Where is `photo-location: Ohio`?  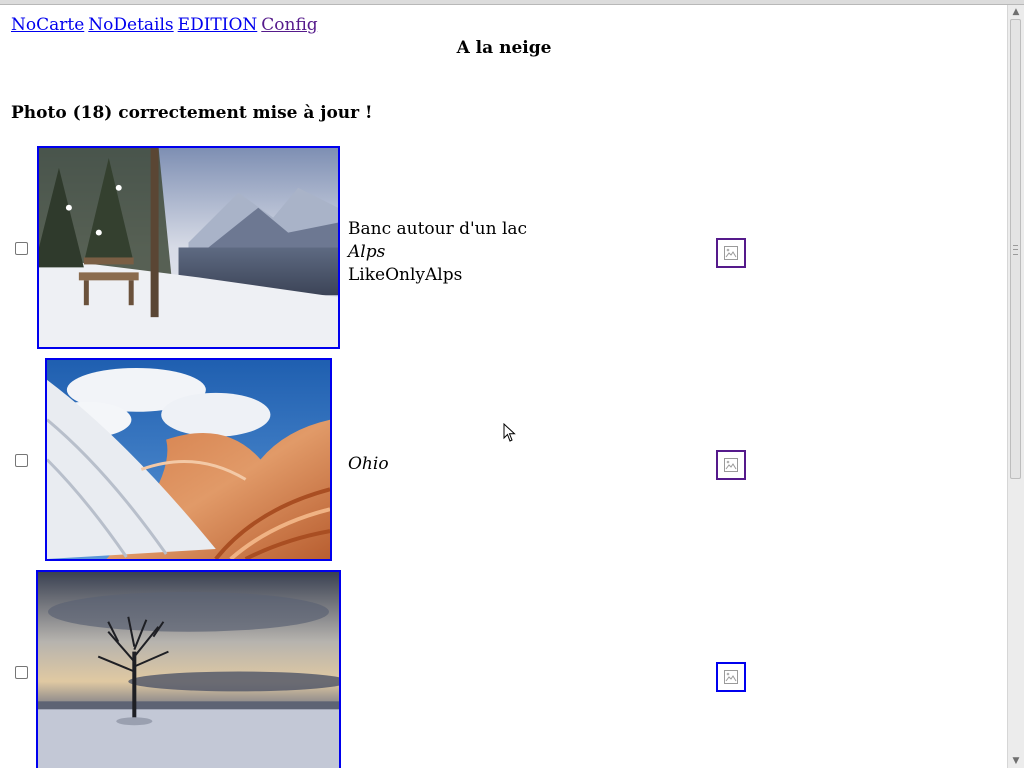 photo-location: Ohio is located at coordinates (368, 464).